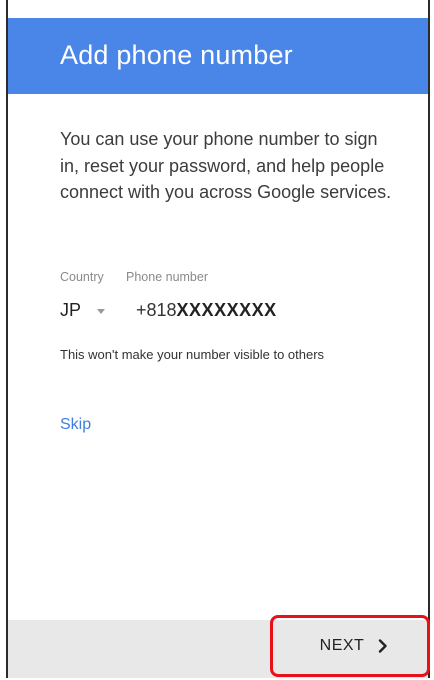  I want to click on next-button: NEXT, so click(350, 646).